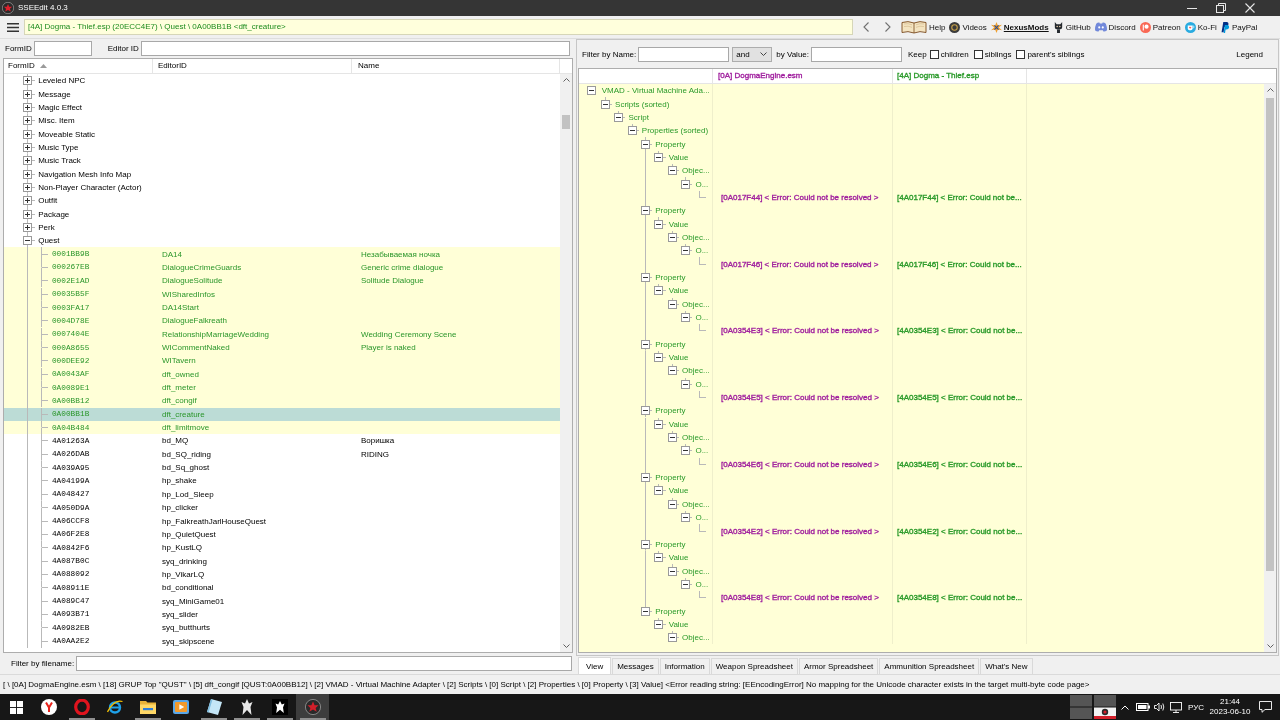 This screenshot has width=1280, height=720. What do you see at coordinates (1195, 707) in the screenshot?
I see `language-indicator: РУС` at bounding box center [1195, 707].